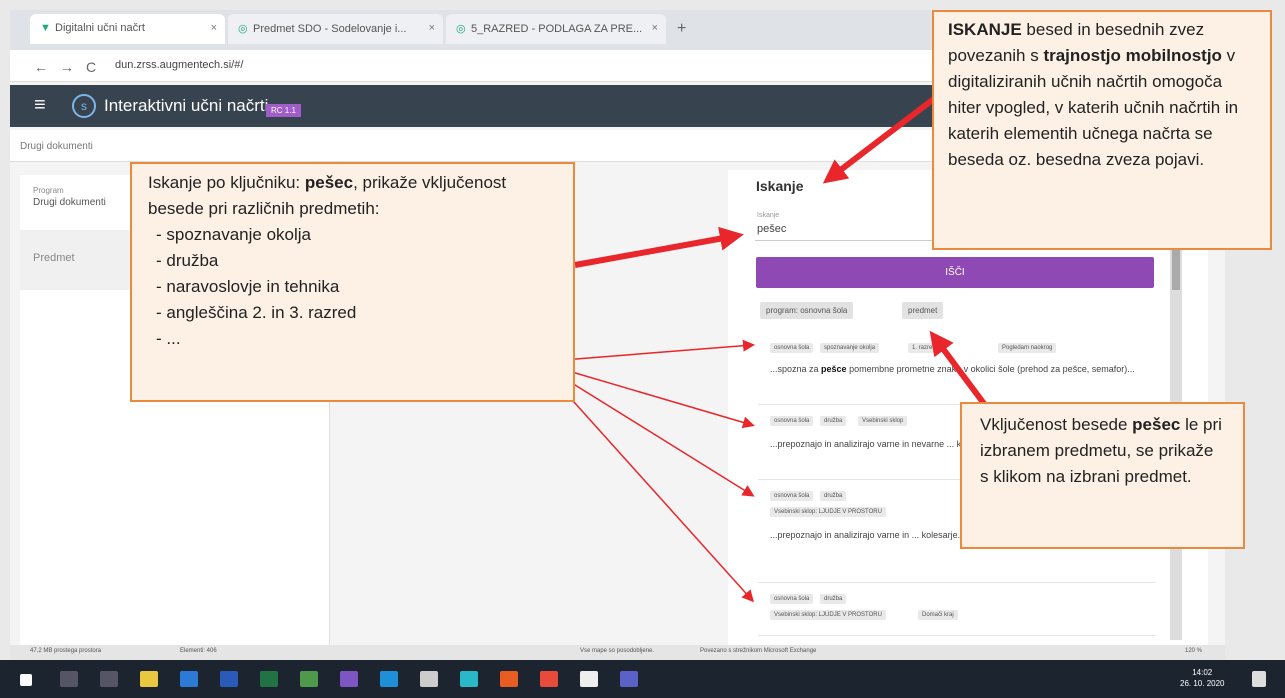 The image size is (1285, 698). What do you see at coordinates (1176, 270) in the screenshot?
I see `scrollbar-thumb` at bounding box center [1176, 270].